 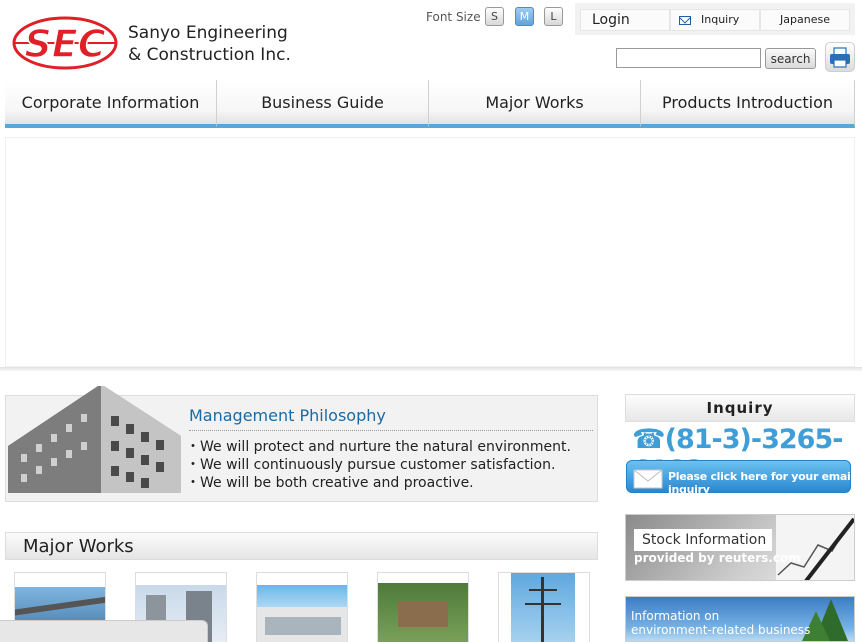 What do you see at coordinates (524, 16) in the screenshot?
I see `font-size-medium-button: M` at bounding box center [524, 16].